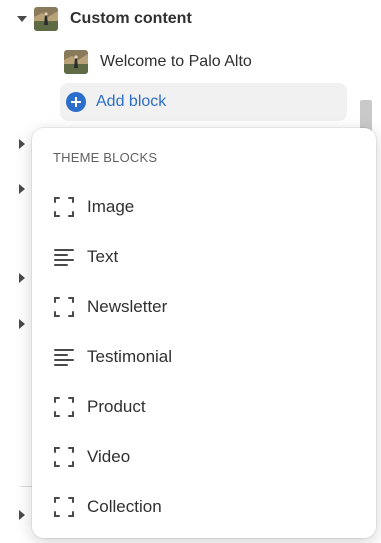 This screenshot has width=381, height=543. What do you see at coordinates (204, 257) in the screenshot?
I see `menu-item-text: Text` at bounding box center [204, 257].